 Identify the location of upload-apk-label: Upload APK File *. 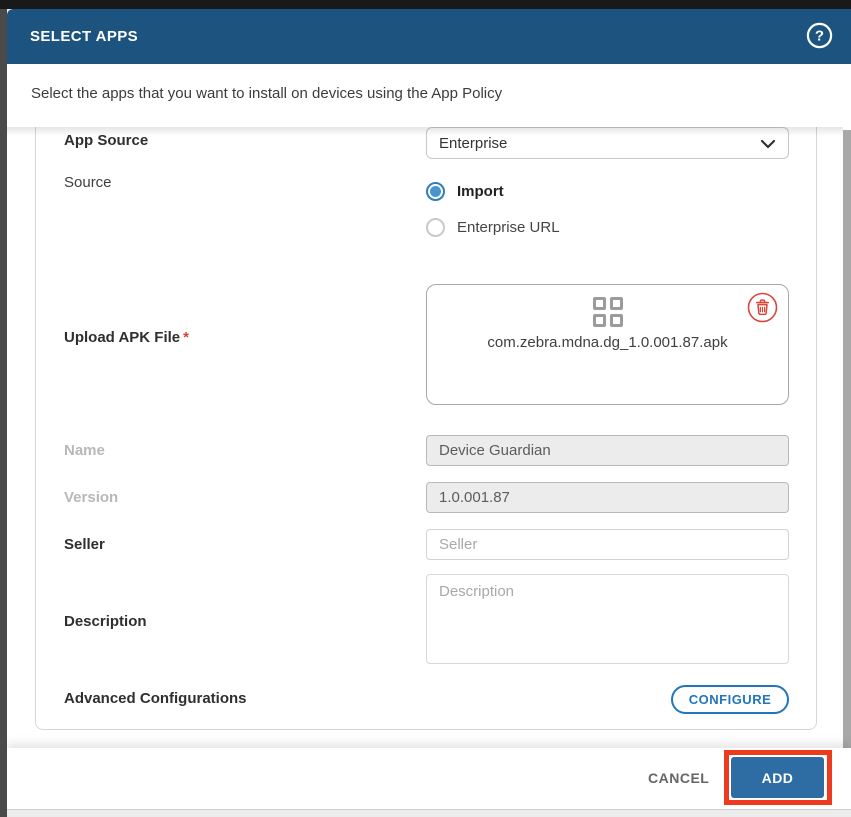
(126, 337).